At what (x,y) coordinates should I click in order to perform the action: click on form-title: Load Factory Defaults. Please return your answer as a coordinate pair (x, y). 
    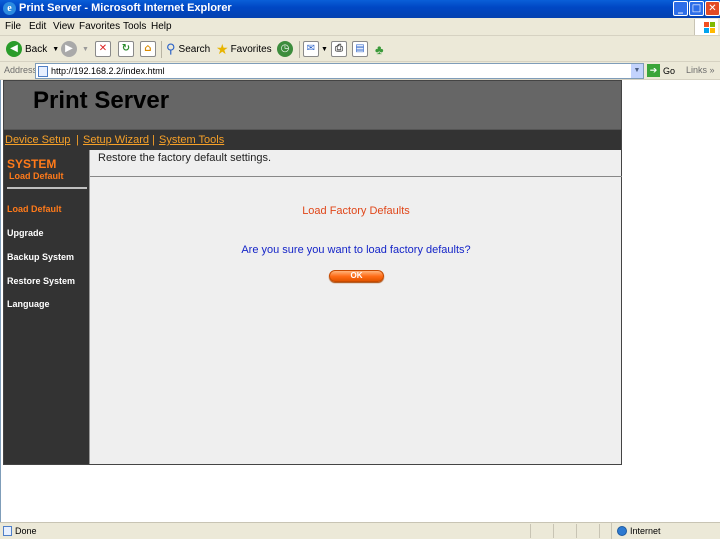
    Looking at the image, I should click on (356, 211).